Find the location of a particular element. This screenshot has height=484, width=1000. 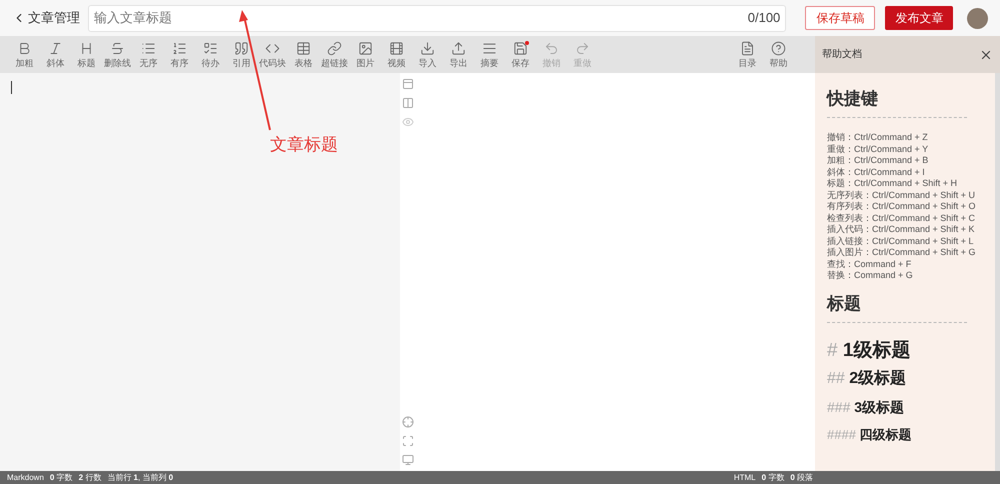

avatar is located at coordinates (977, 18).